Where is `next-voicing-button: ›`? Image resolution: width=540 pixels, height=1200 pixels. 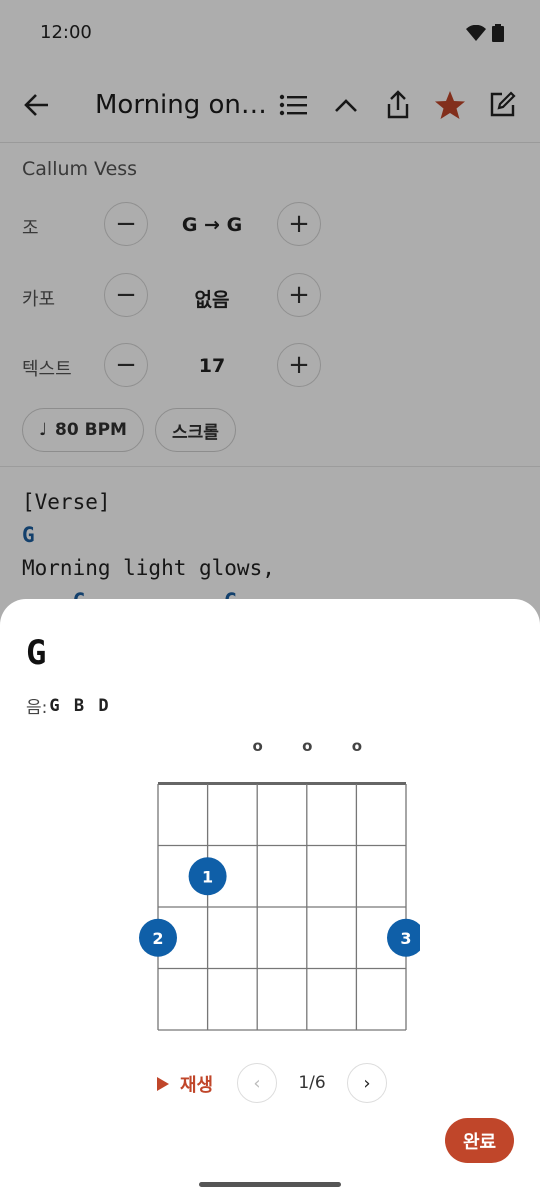 next-voicing-button: › is located at coordinates (367, 1083).